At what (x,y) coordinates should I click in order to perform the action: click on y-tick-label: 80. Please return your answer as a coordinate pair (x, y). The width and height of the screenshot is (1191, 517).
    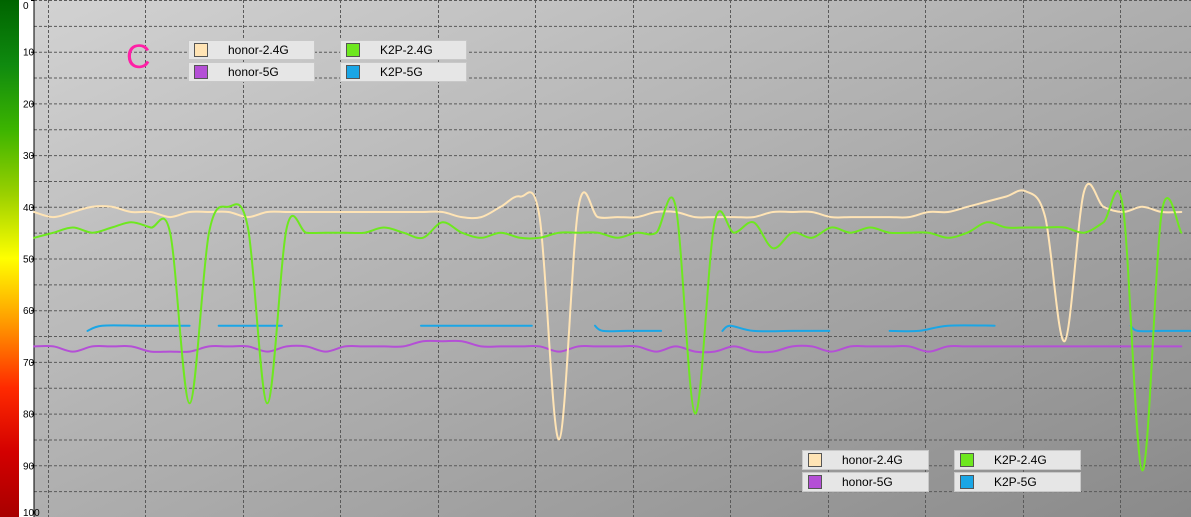
    Looking at the image, I should click on (29, 415).